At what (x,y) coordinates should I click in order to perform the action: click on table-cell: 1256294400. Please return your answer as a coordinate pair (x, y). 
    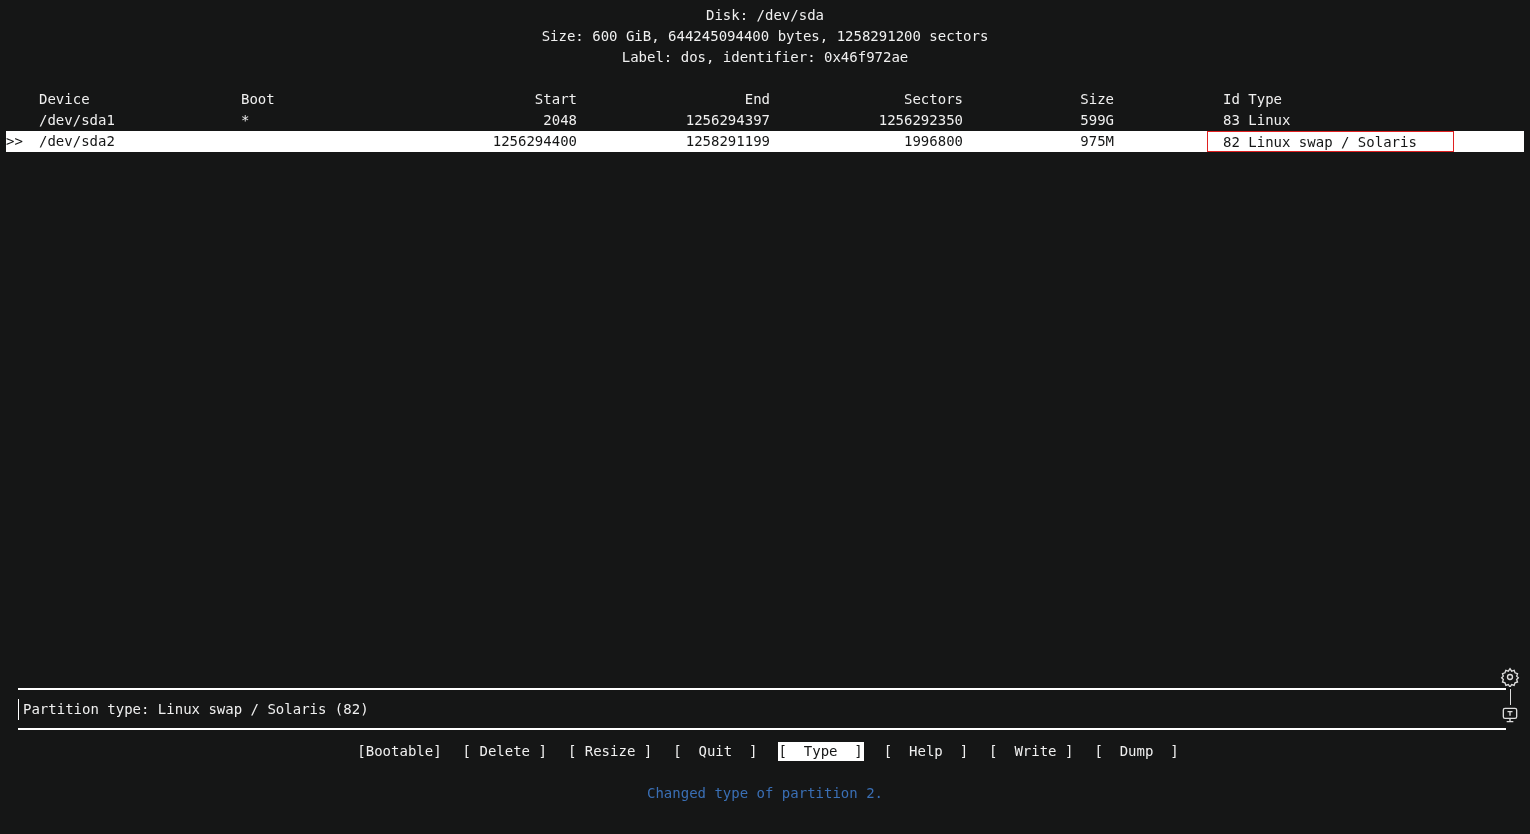
    Looking at the image, I should click on (534, 141).